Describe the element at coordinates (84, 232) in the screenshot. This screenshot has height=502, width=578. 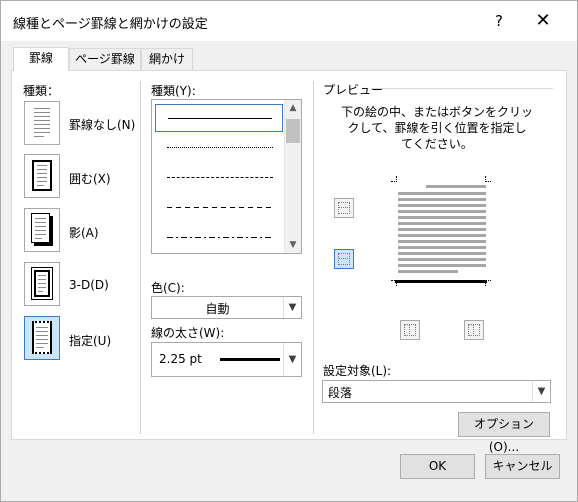
I see `setting-shadow-label: 影(A)` at that location.